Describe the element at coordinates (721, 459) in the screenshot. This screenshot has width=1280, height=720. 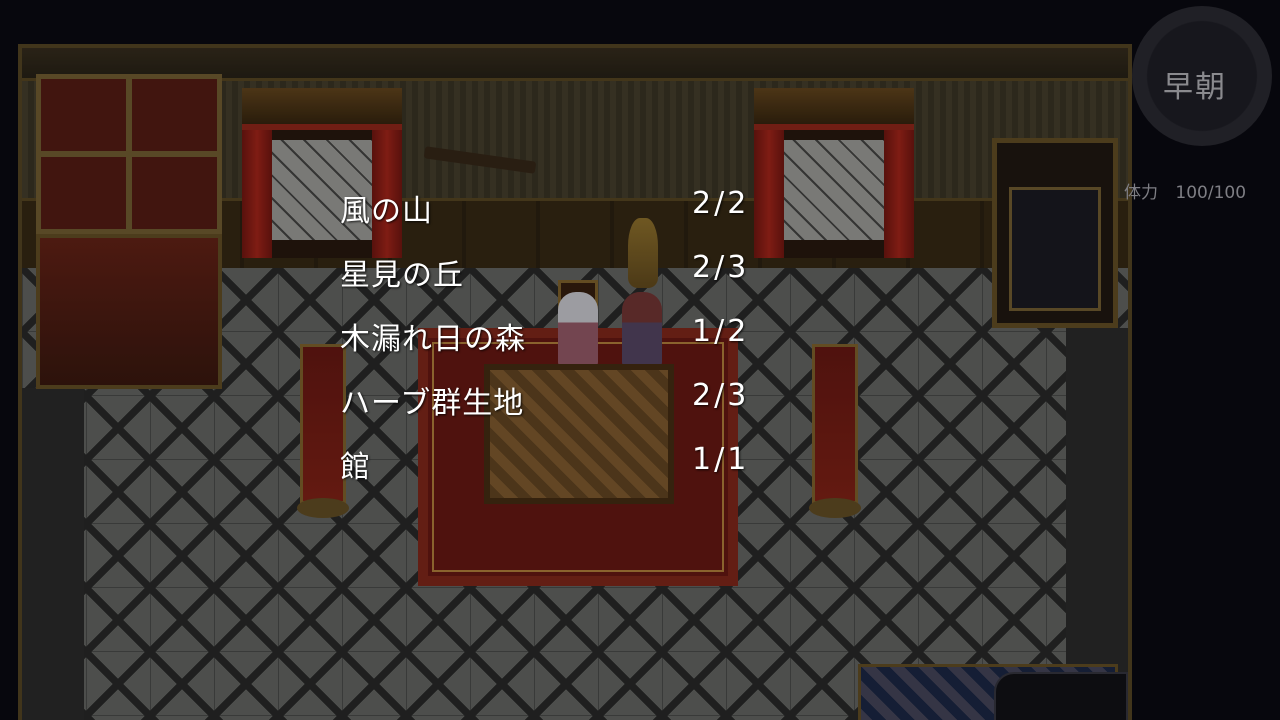
I see `area-progress: 1/1` at that location.